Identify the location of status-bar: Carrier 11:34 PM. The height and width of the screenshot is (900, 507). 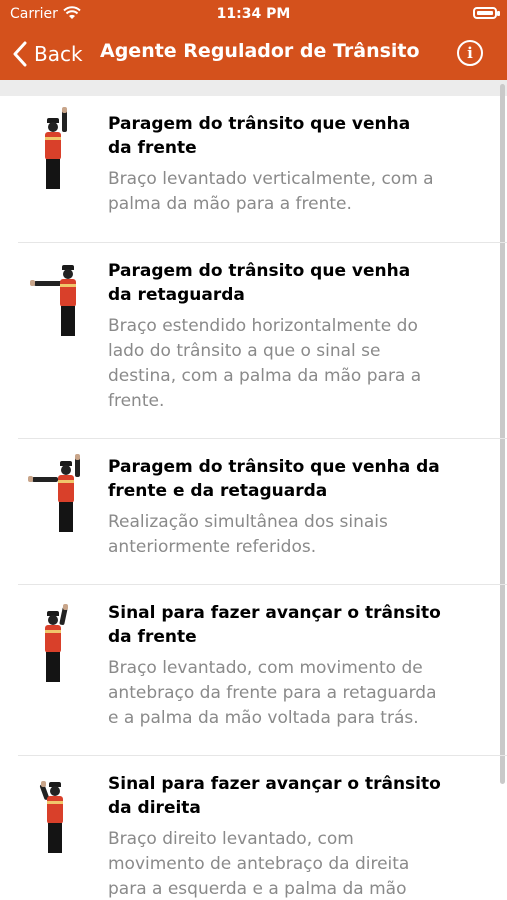
(253, 14).